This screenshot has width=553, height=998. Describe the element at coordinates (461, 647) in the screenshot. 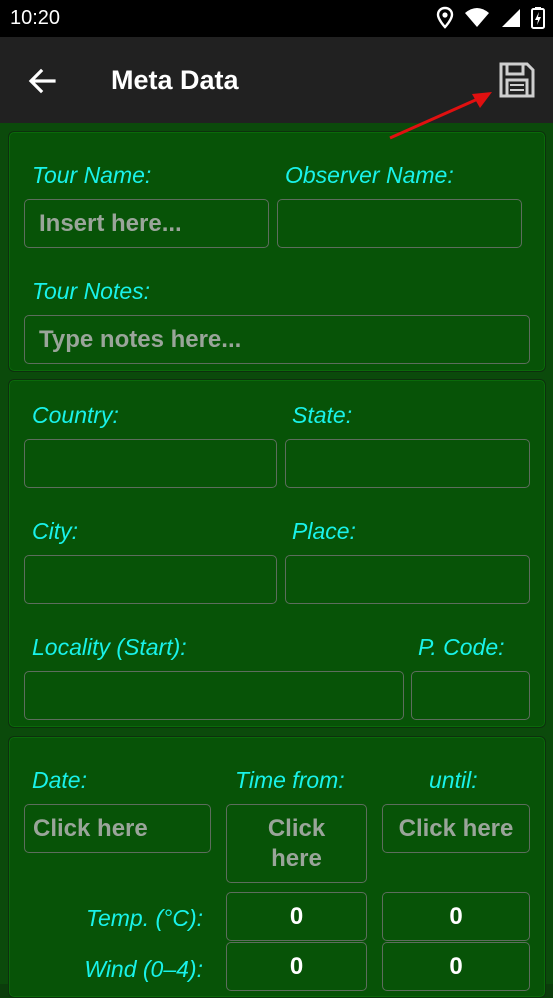

I see `postal-code-label: P. Code:` at that location.